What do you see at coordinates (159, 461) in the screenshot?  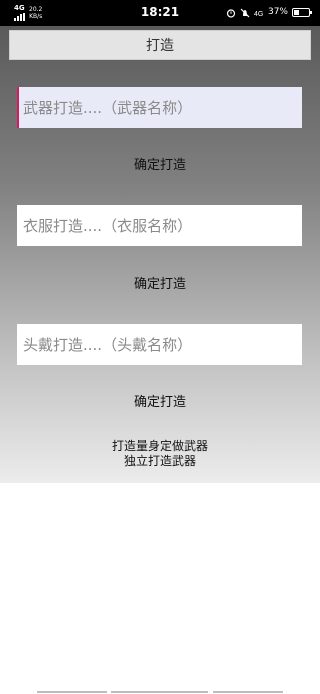 I see `footer-line-2: 独立打造武器` at bounding box center [159, 461].